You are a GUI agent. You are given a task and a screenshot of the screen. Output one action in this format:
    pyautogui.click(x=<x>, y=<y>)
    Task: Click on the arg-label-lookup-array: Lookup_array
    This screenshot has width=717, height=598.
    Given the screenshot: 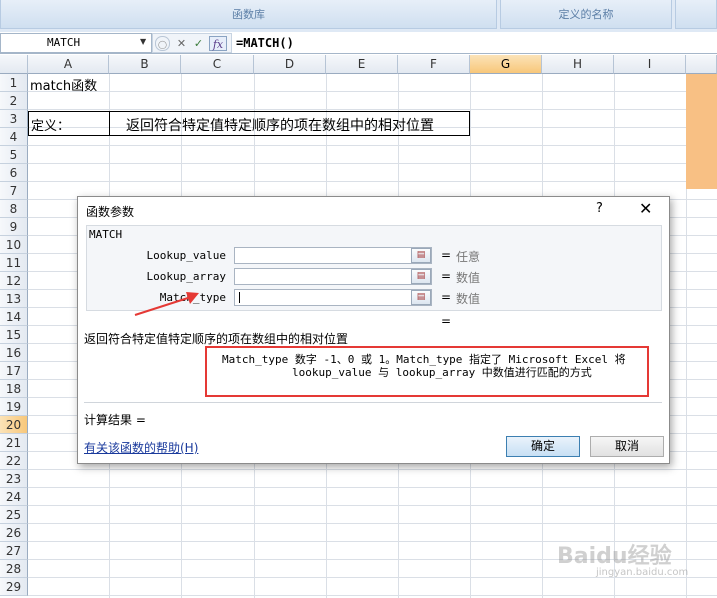 What is the action you would take?
    pyautogui.click(x=186, y=276)
    